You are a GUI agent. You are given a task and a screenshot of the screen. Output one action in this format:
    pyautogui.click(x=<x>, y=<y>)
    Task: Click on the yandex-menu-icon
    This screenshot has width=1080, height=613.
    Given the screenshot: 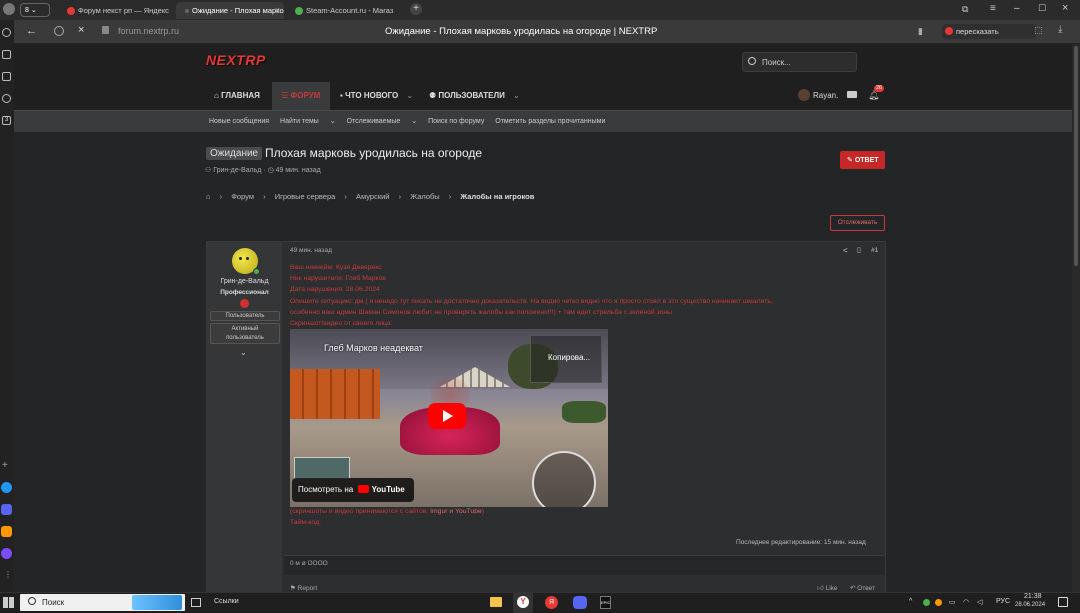 What is the action you would take?
    pyautogui.click(x=9, y=9)
    